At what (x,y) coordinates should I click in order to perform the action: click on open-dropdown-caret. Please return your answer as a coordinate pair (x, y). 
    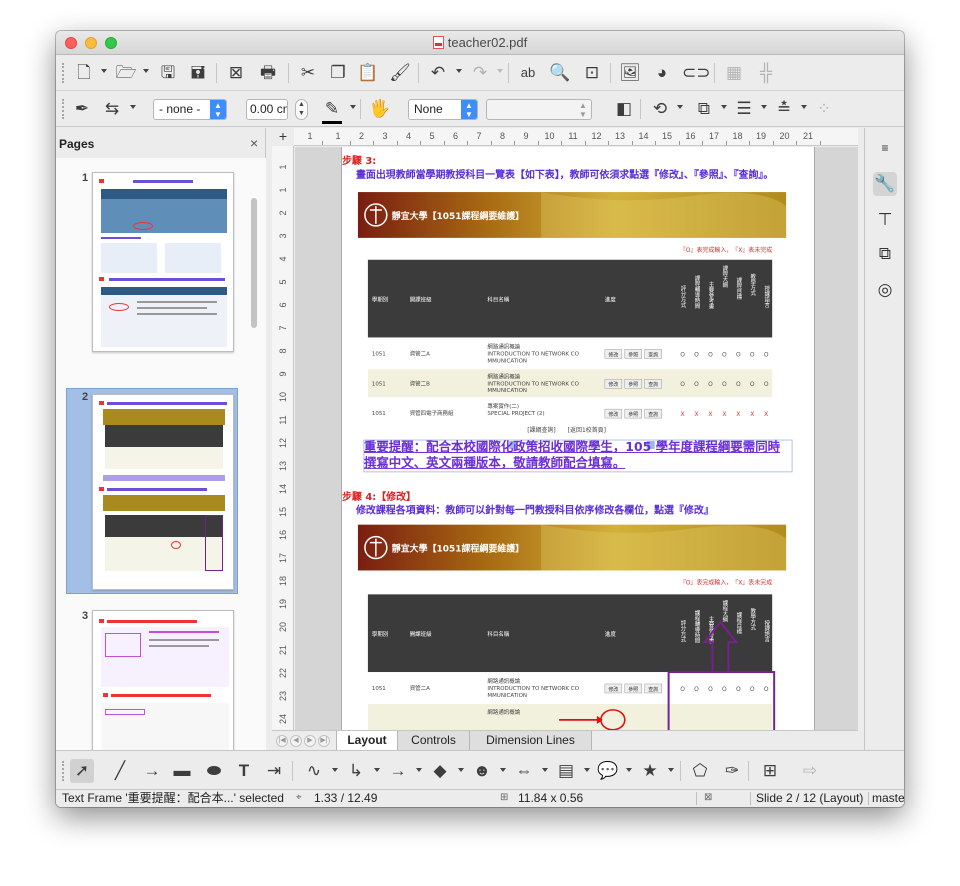
    Looking at the image, I should click on (146, 71).